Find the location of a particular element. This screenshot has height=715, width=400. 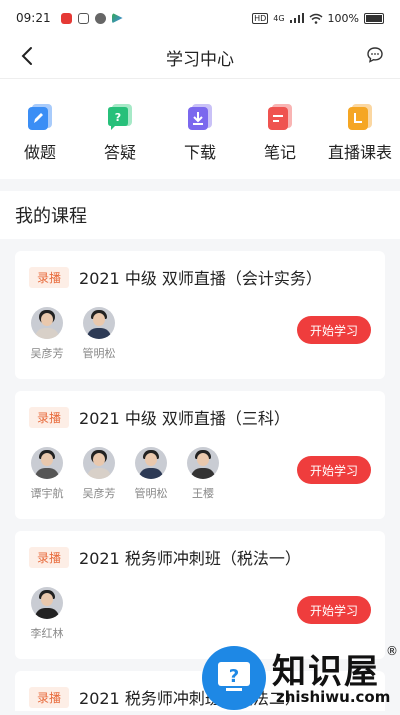

battery-percent: 100% is located at coordinates (343, 18).